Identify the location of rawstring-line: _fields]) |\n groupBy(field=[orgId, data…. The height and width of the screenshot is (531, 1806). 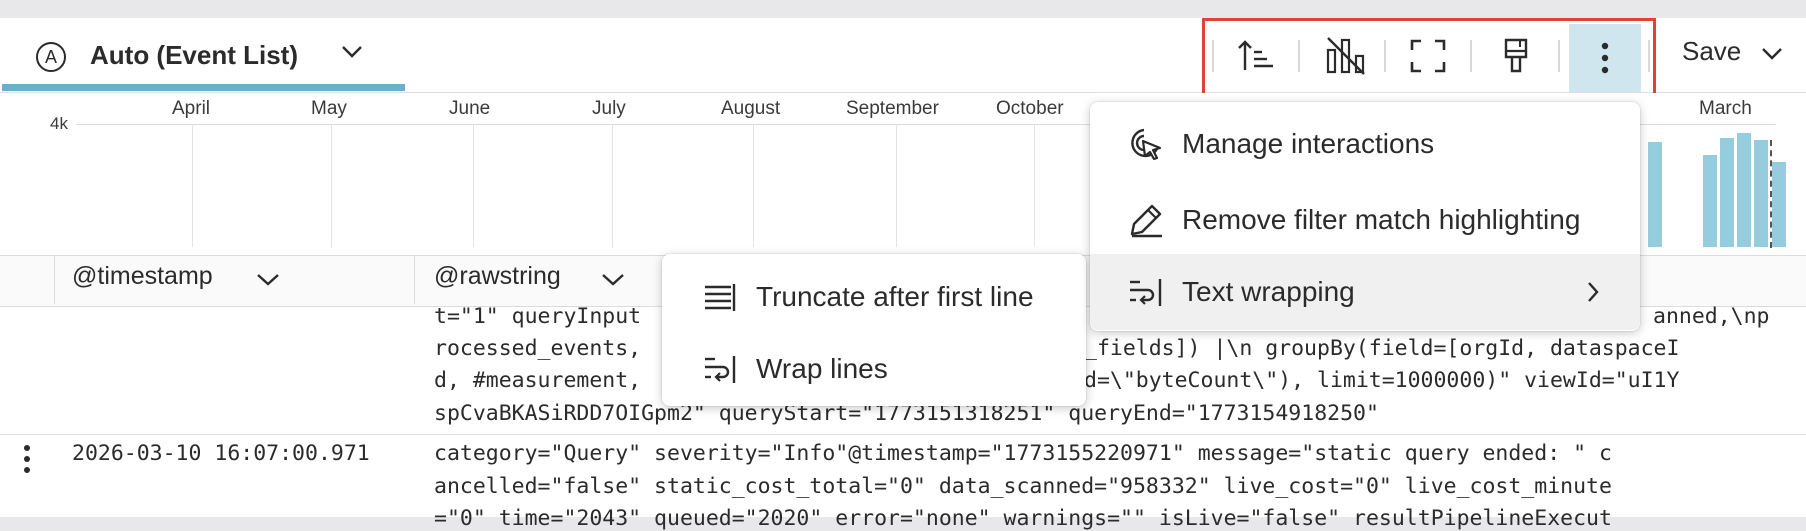
(1382, 348).